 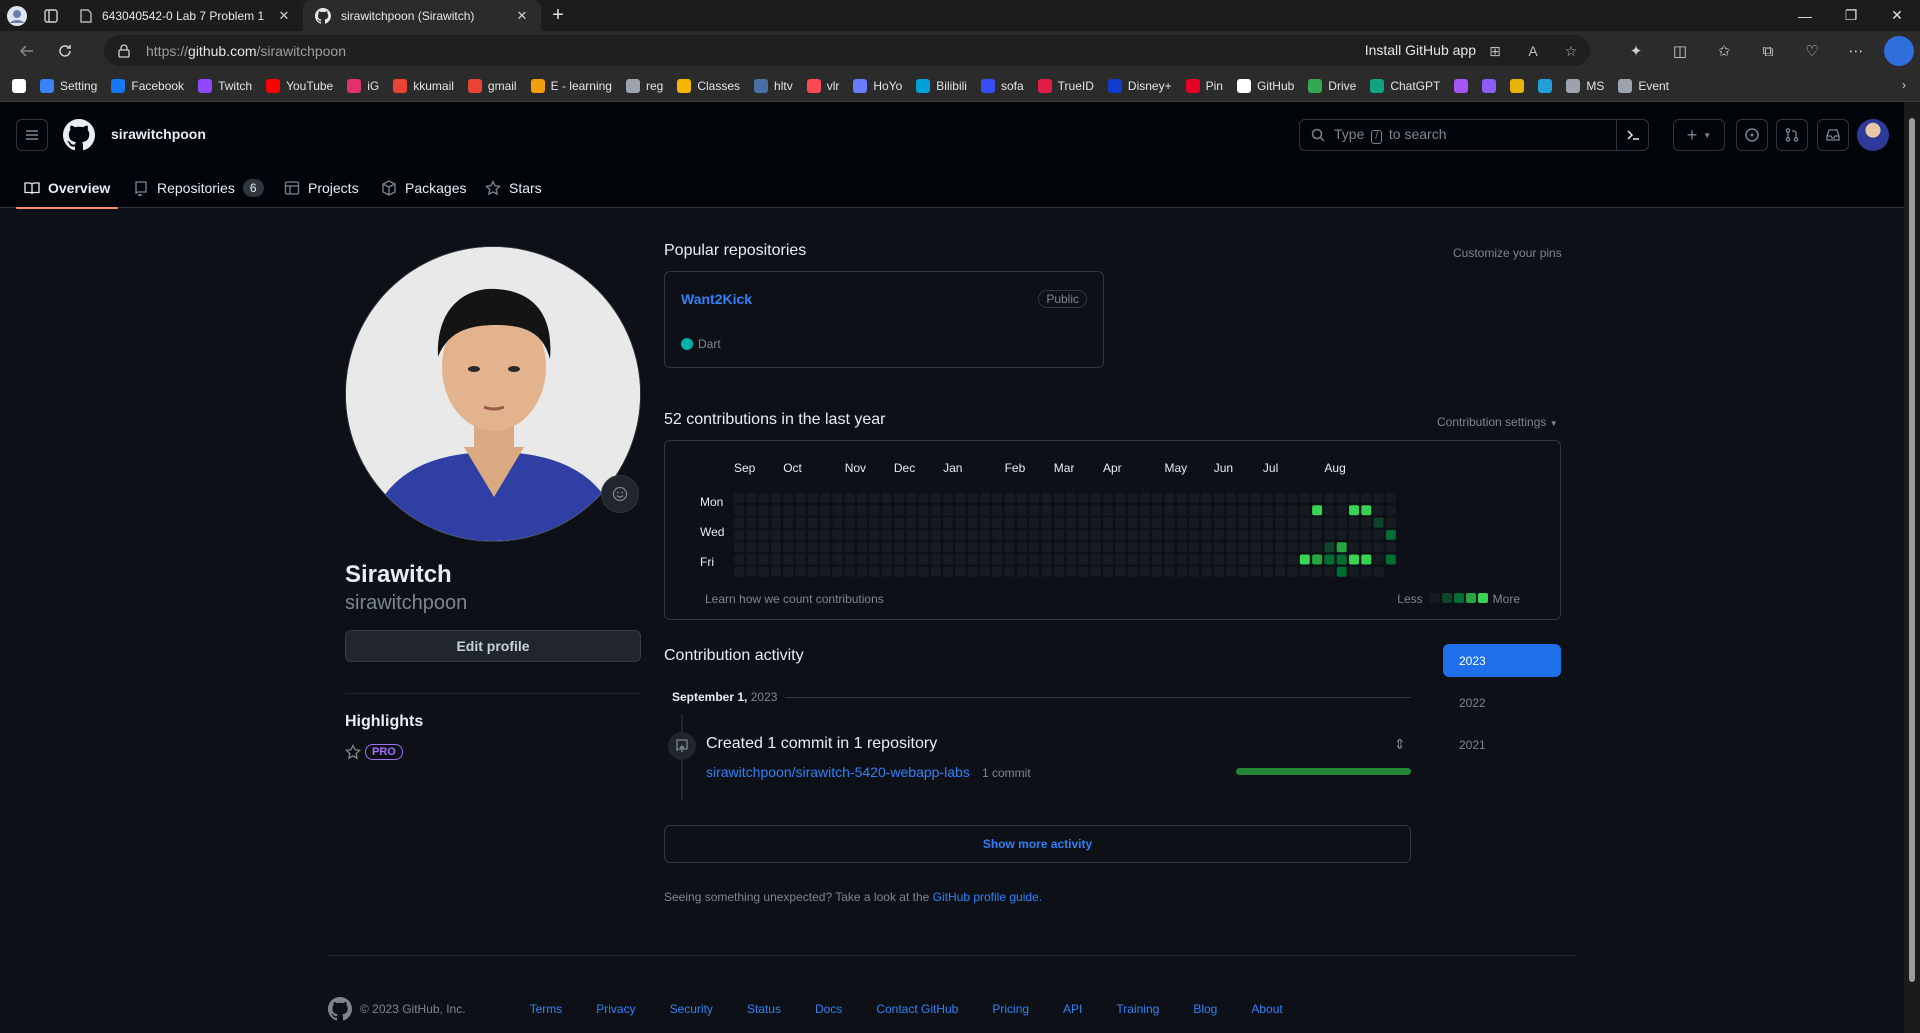 I want to click on bookmark-drive: Drive, so click(x=1332, y=86).